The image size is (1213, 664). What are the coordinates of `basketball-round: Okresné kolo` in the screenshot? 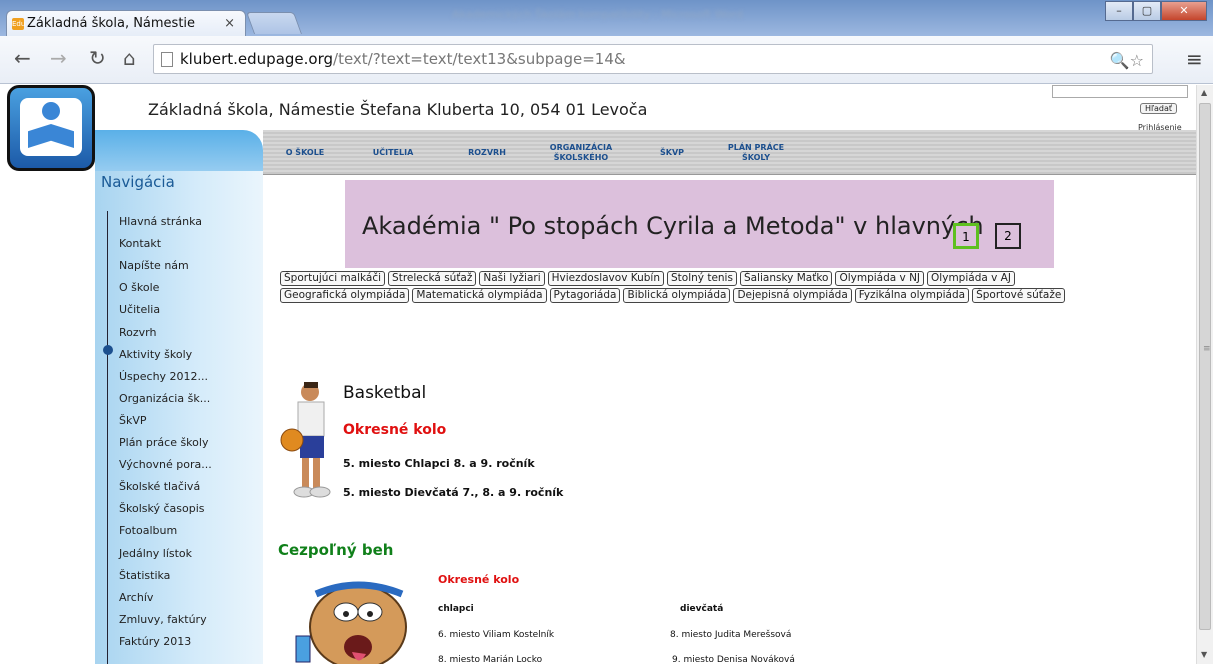 It's located at (395, 430).